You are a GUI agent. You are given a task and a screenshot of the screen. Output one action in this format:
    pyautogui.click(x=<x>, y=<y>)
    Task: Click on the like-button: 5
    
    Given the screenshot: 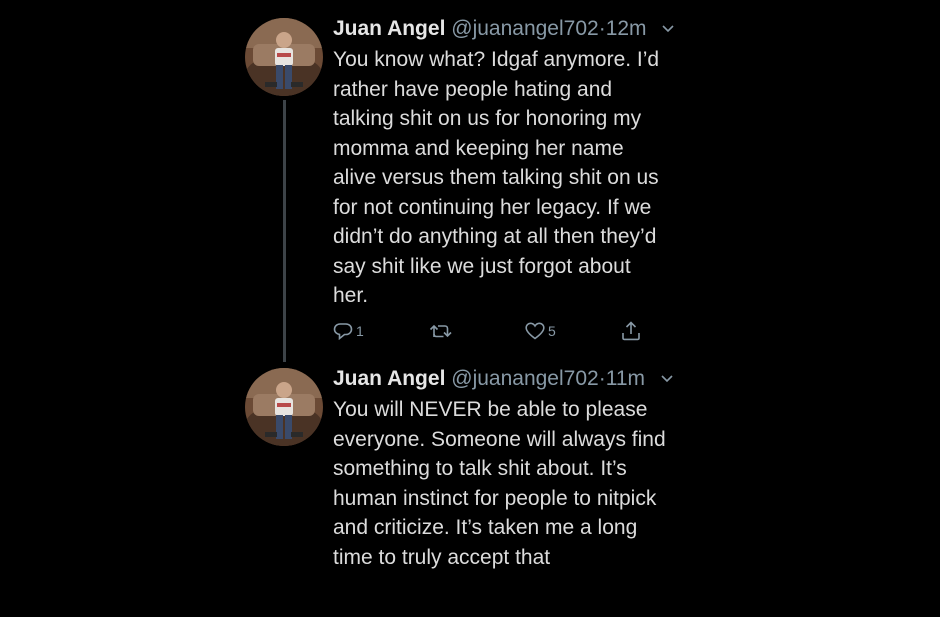 What is the action you would take?
    pyautogui.click(x=540, y=331)
    